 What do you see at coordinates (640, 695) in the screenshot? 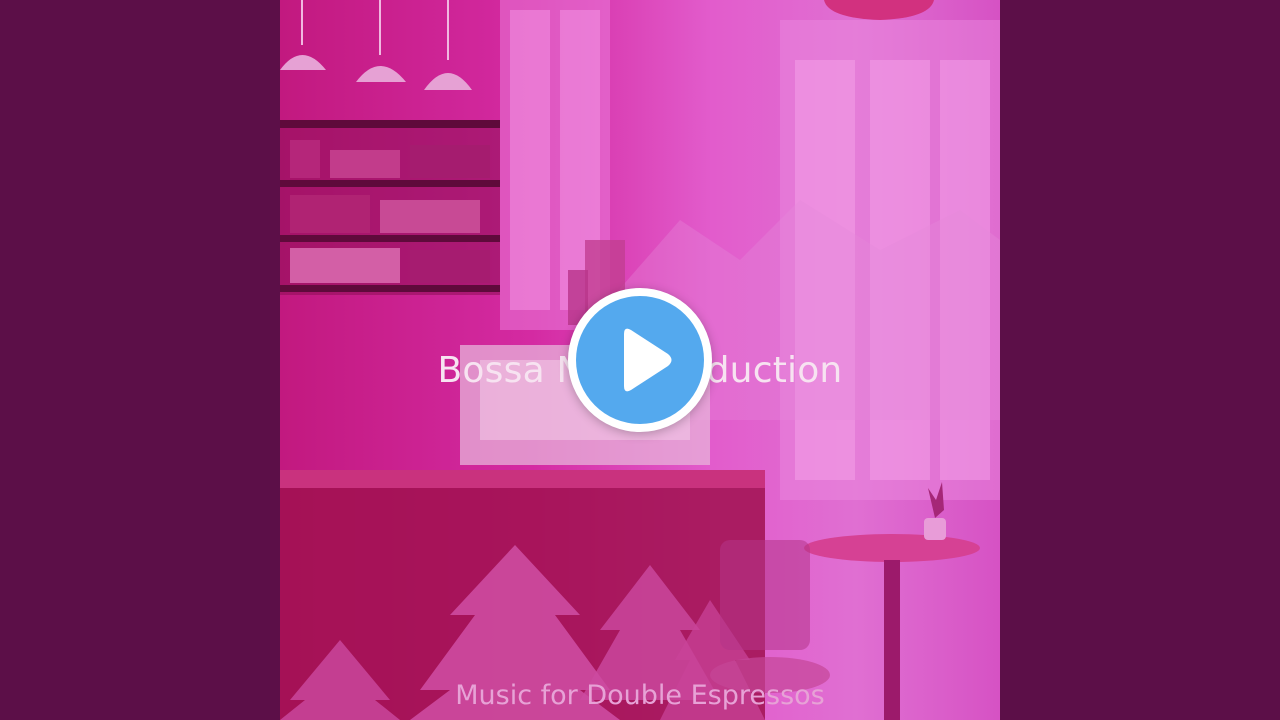
I see `album-subtitle: Music for Double Espressos` at bounding box center [640, 695].